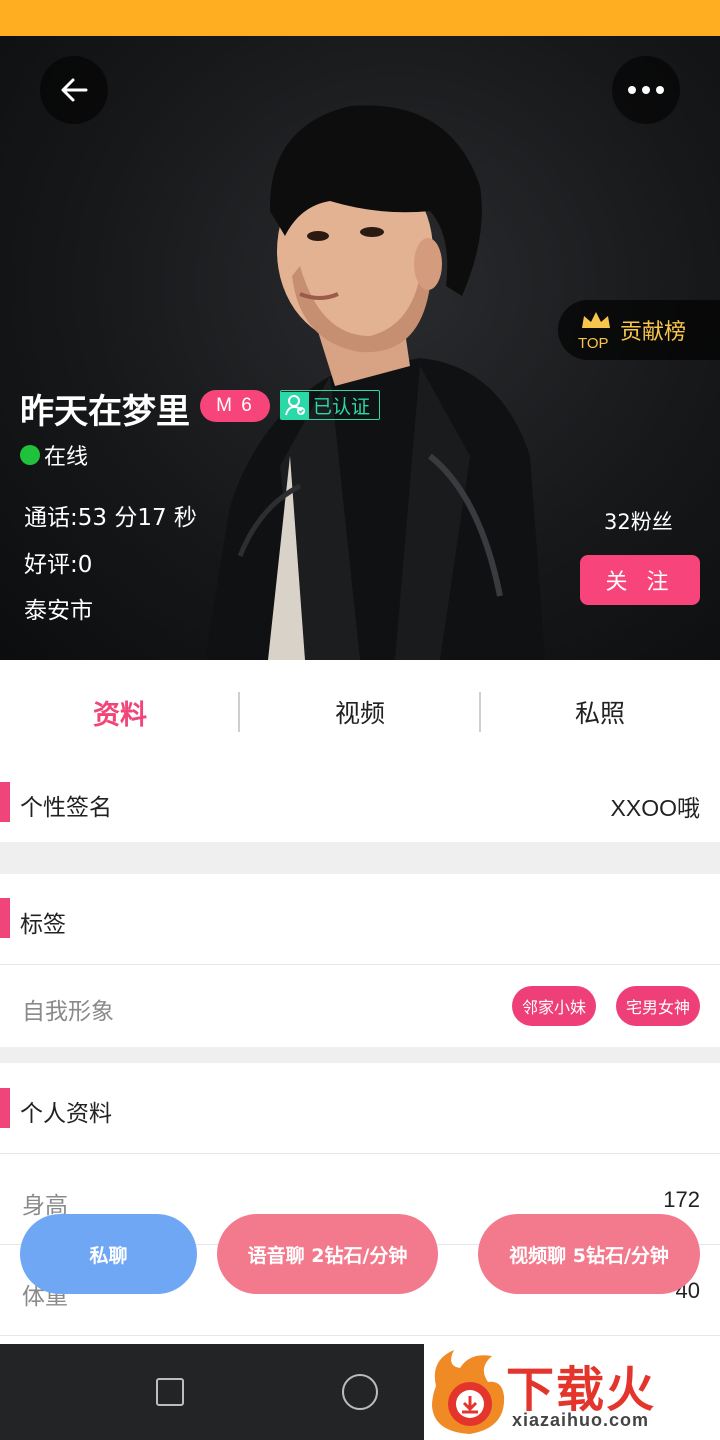  I want to click on rank-top-label: TOP, so click(593, 343).